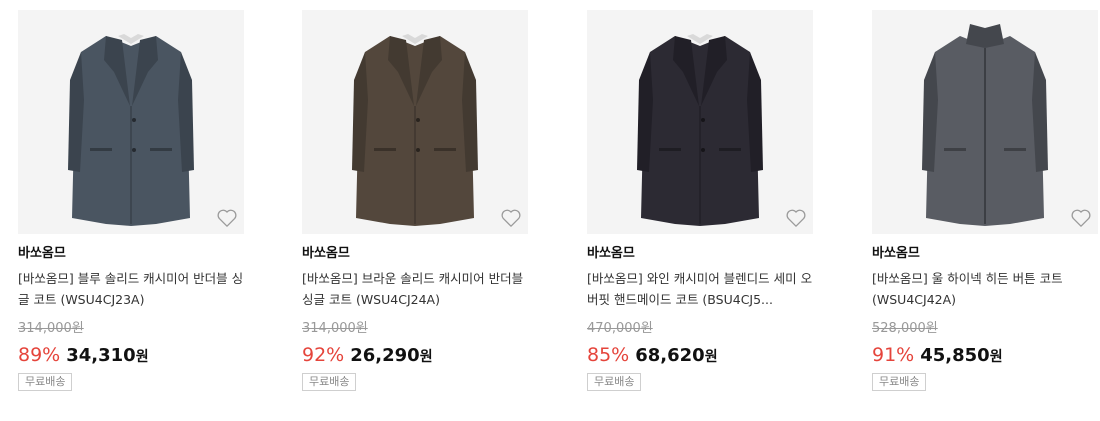 The height and width of the screenshot is (421, 1100). I want to click on discount-rate: 89%, so click(39, 355).